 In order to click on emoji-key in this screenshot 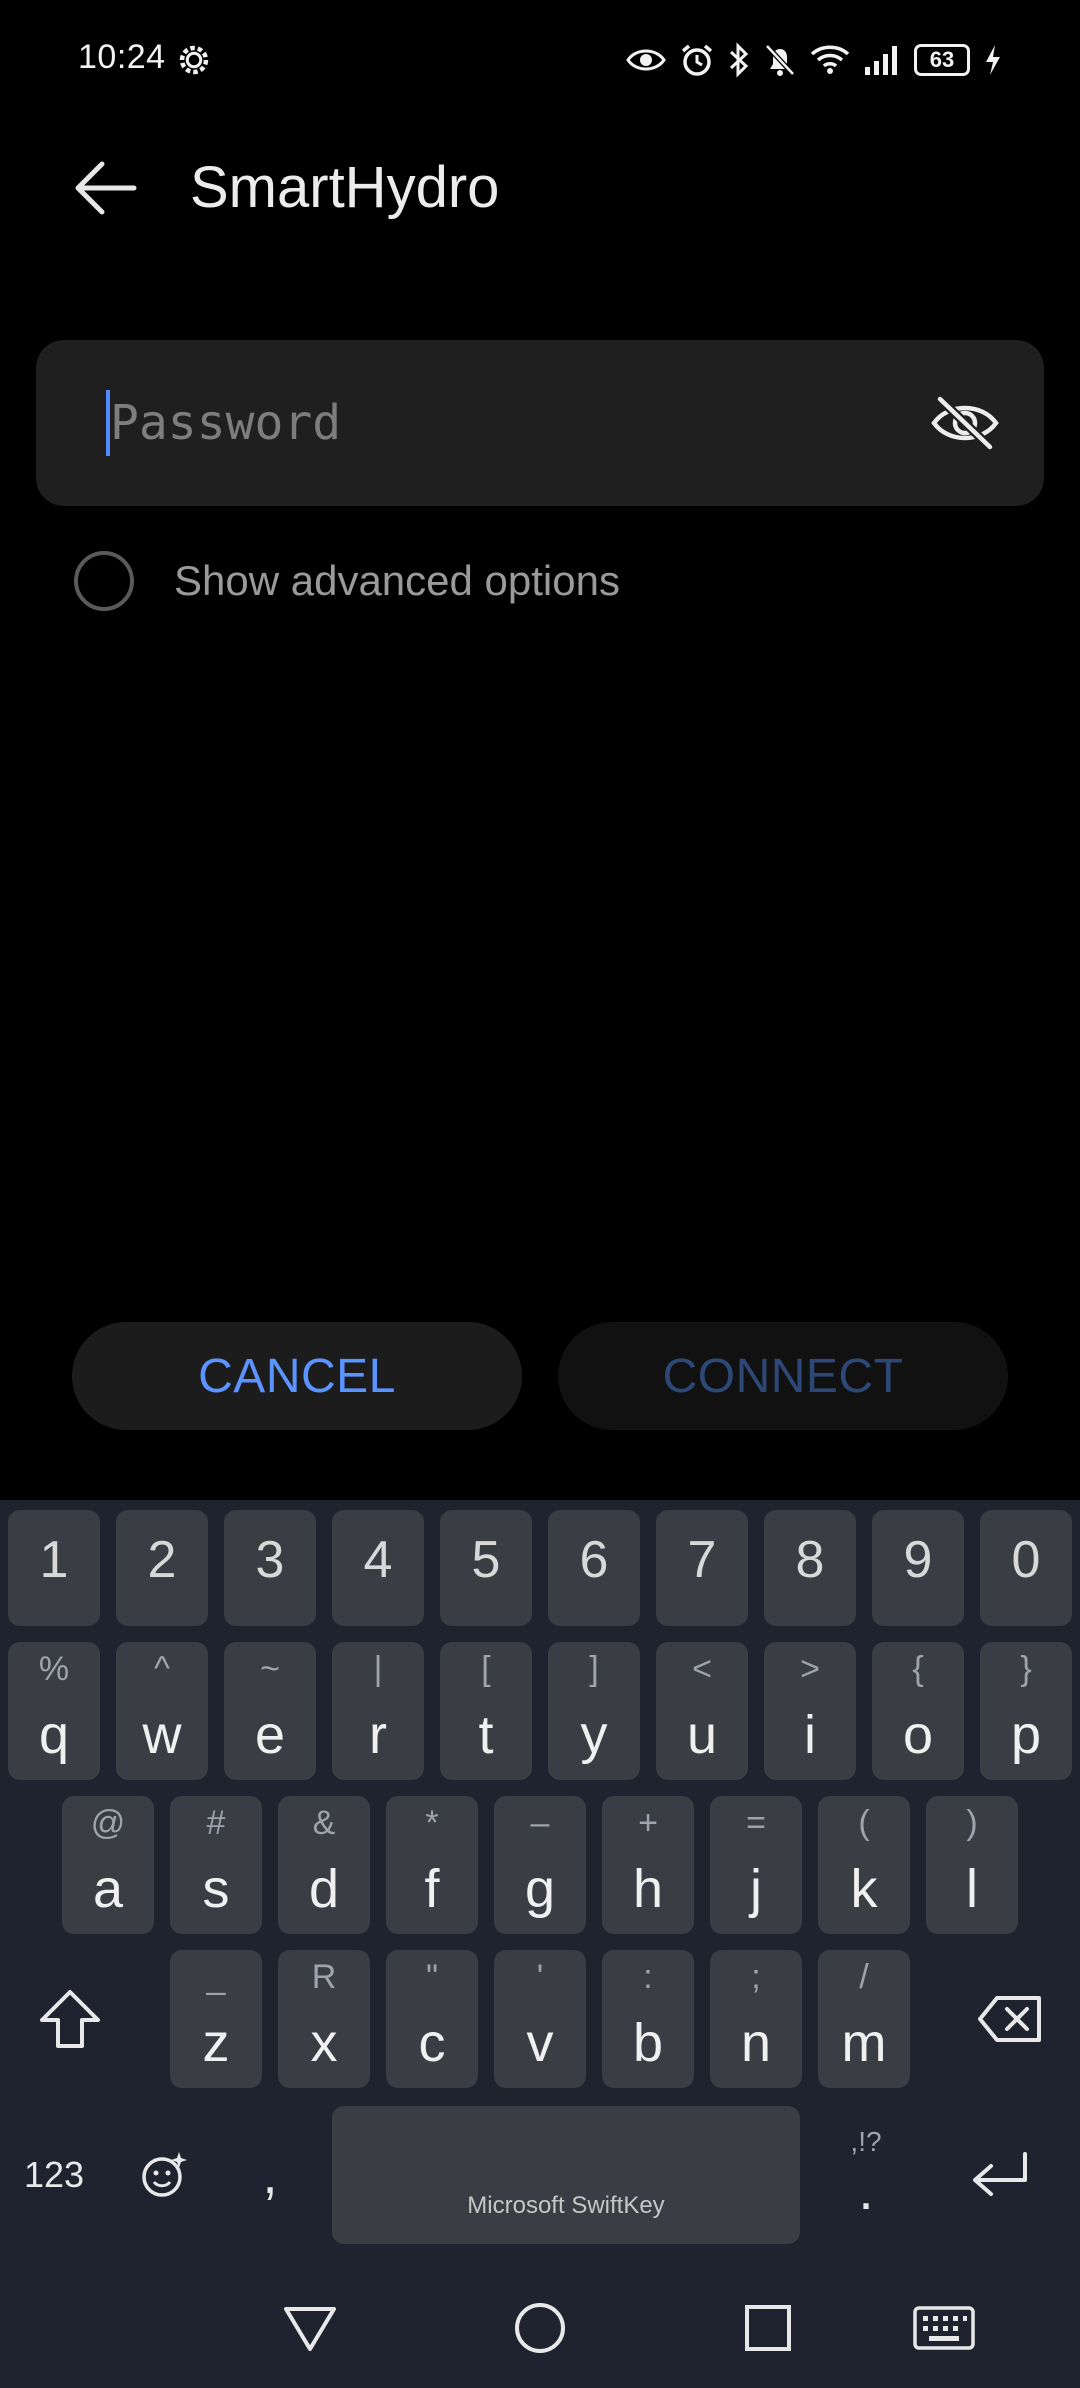, I will do `click(164, 2175)`.